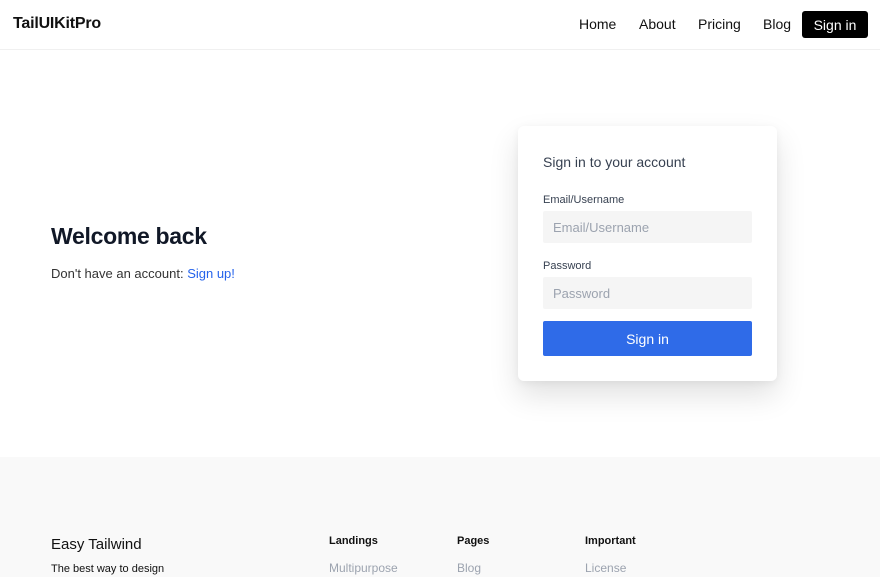 This screenshot has width=880, height=577. What do you see at coordinates (211, 273) in the screenshot?
I see `signup-link: Sign up!` at bounding box center [211, 273].